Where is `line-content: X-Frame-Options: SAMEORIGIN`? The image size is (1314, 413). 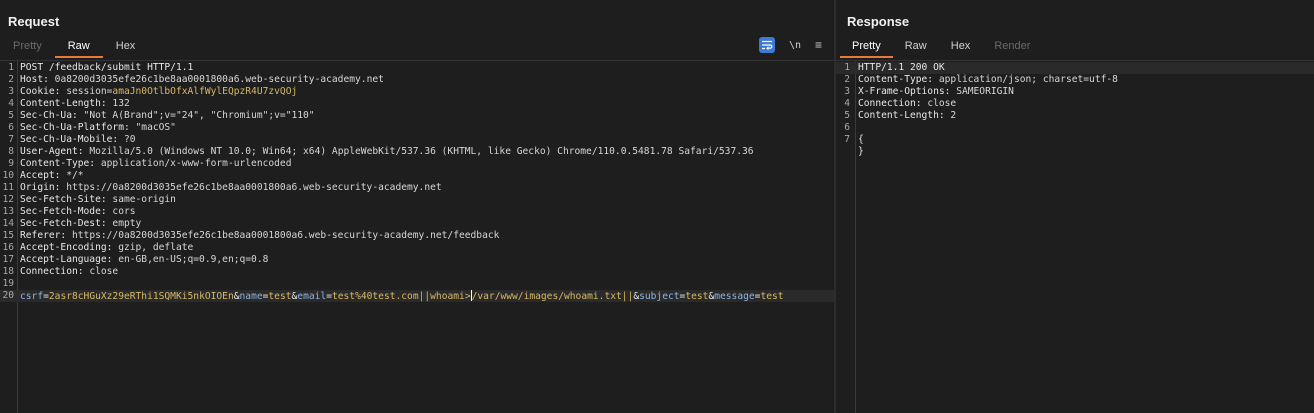
line-content: X-Frame-Options: SAMEORIGIN is located at coordinates (936, 92).